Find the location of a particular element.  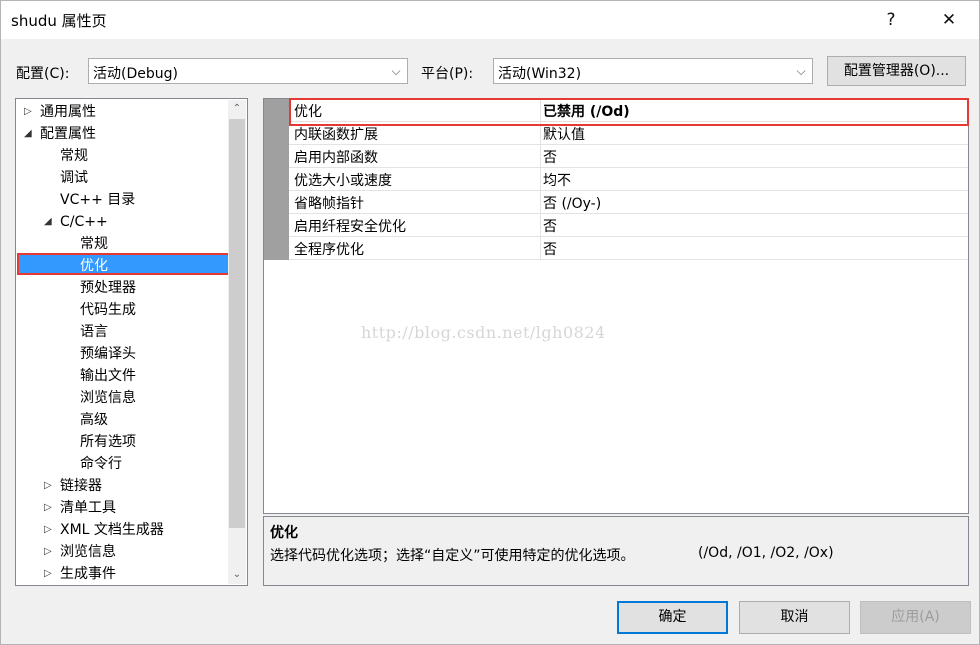

tree-item: 所有选项 is located at coordinates (121, 442).